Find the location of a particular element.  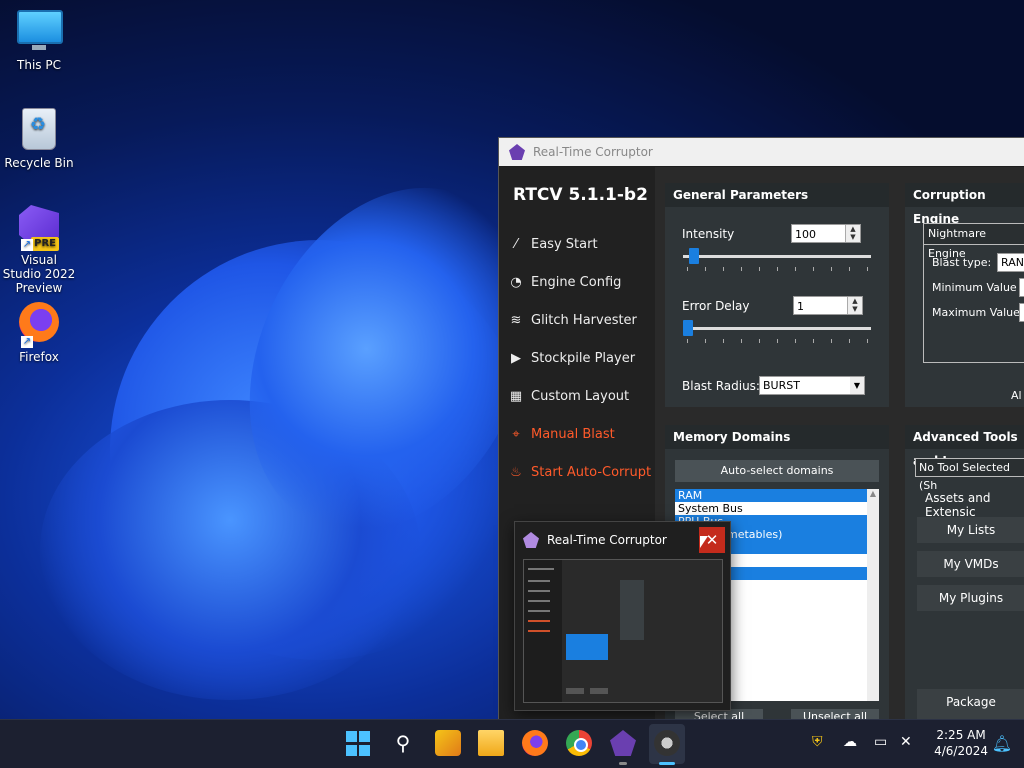

tool-selector-dropdown: No Tool Selected (Sh is located at coordinates (969, 475).